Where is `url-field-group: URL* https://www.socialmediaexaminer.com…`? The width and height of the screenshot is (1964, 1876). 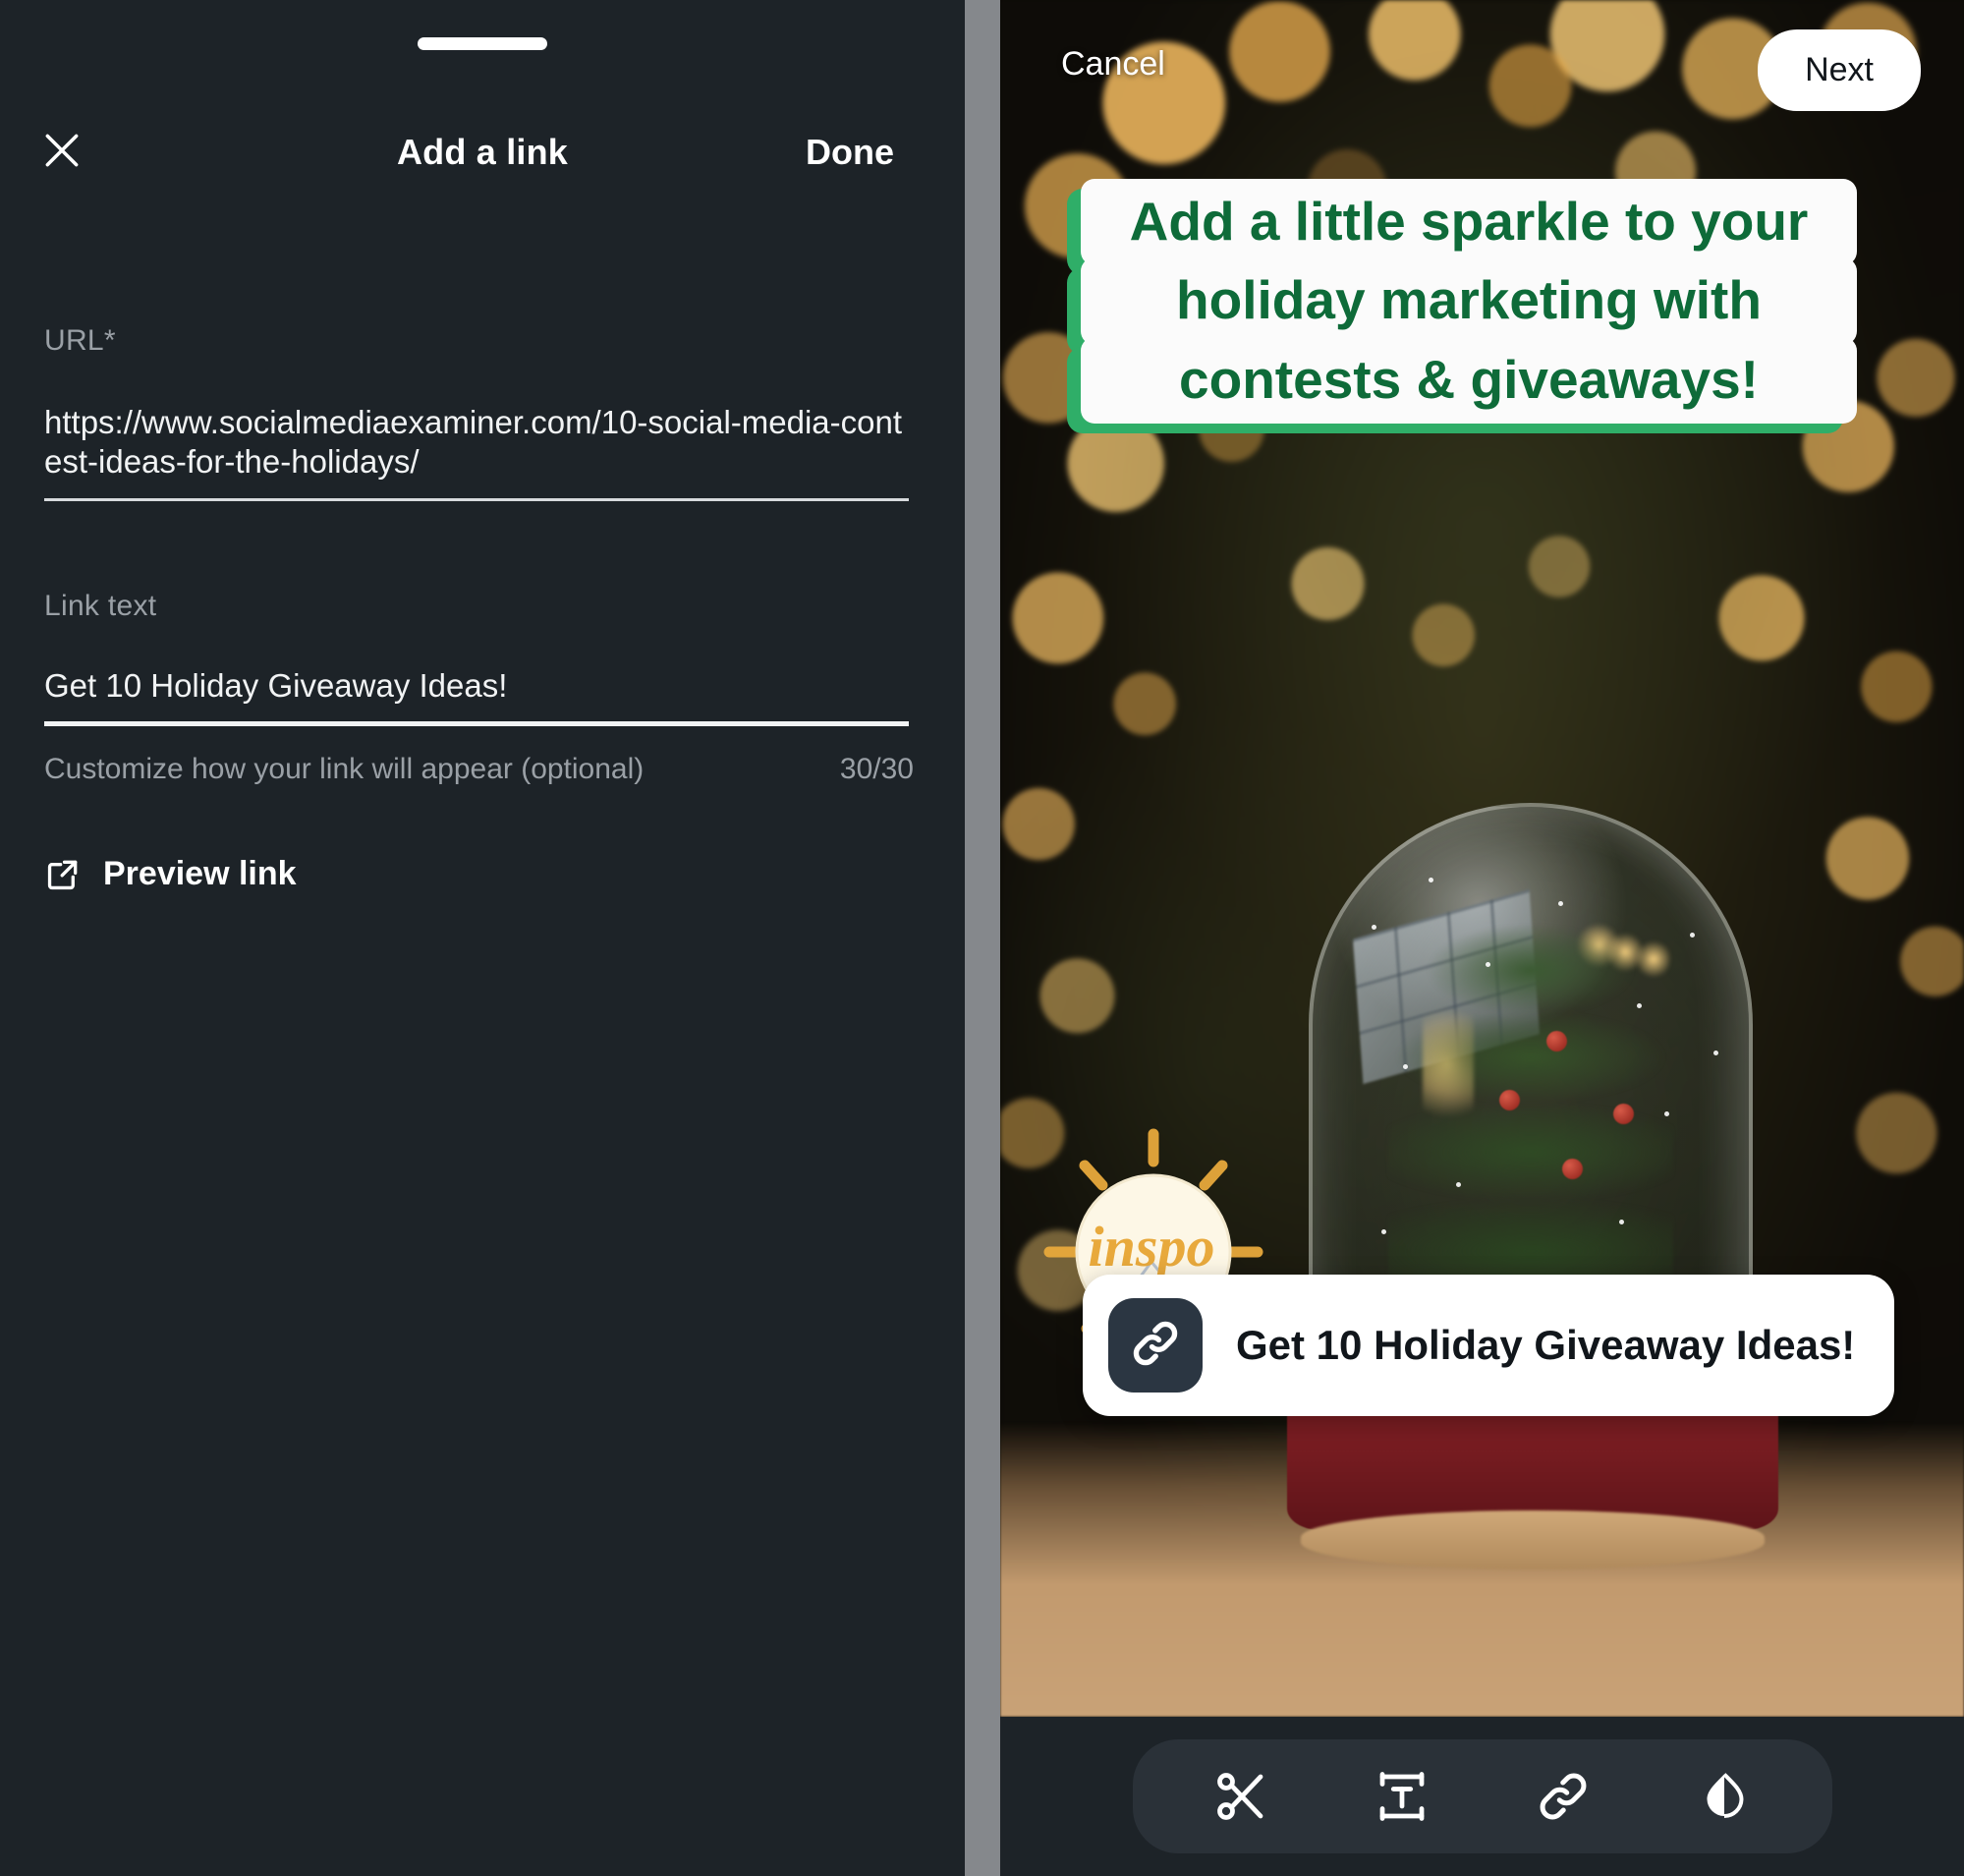
url-field-group: URL* https://www.socialmediaexaminer.com… is located at coordinates (477, 412).